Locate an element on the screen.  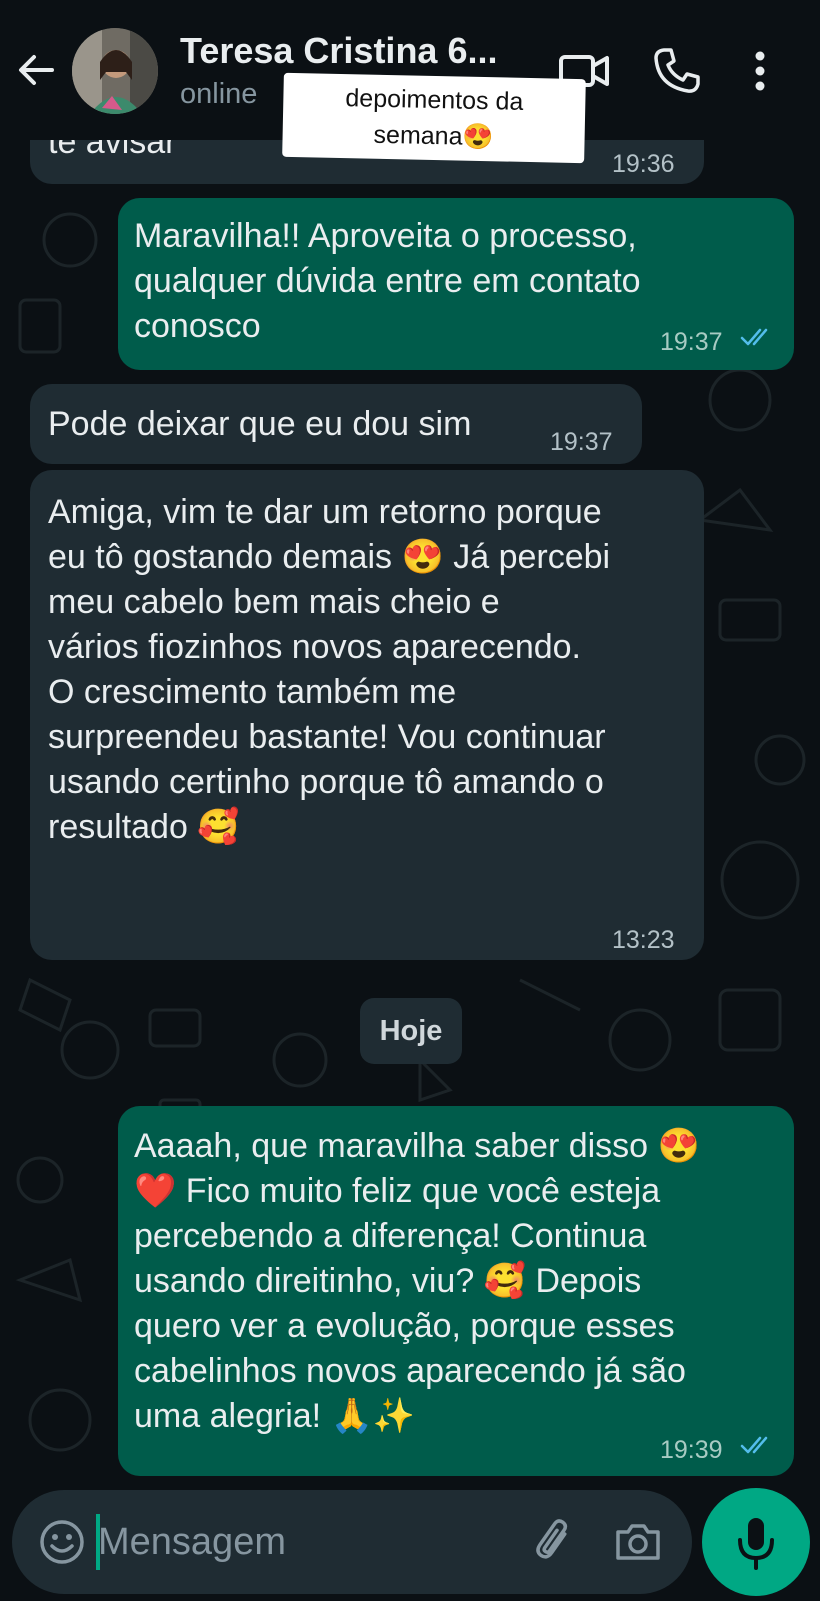
mic-icon is located at coordinates (756, 1544).